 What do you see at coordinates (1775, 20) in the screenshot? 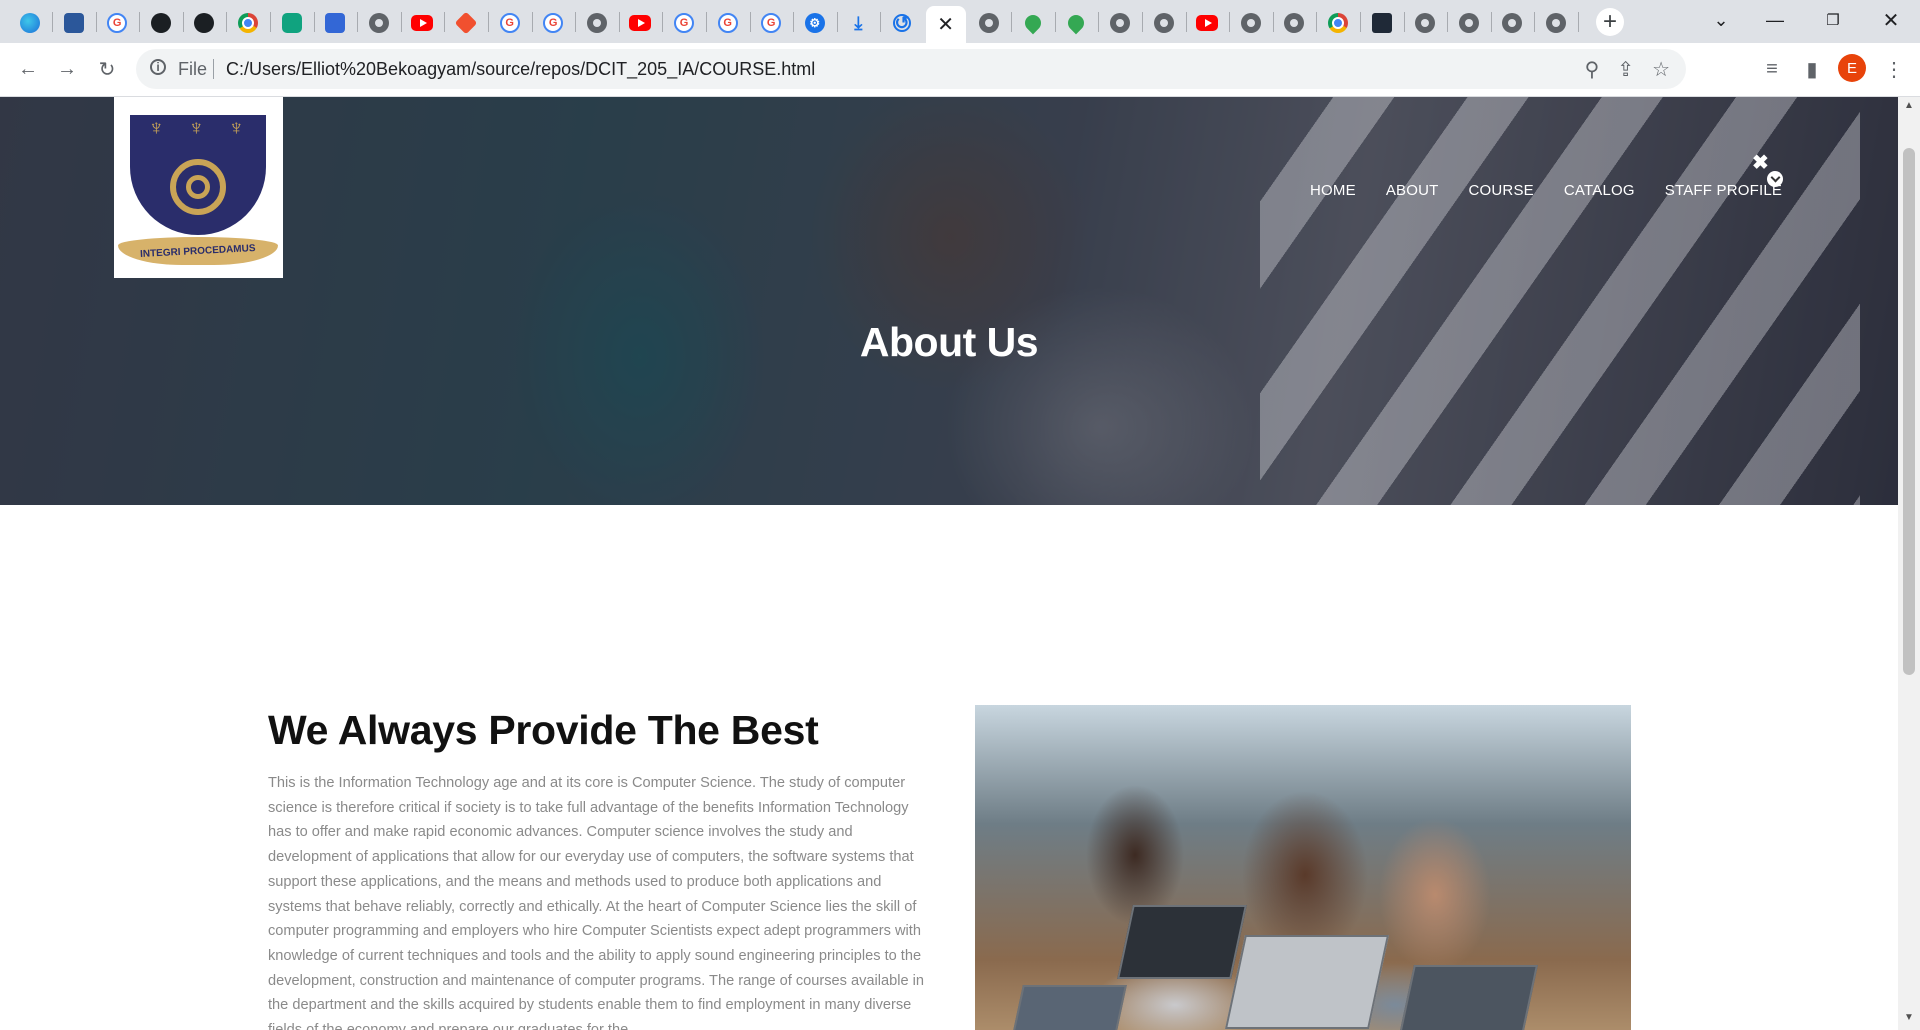
I see `minimize-button: —` at bounding box center [1775, 20].